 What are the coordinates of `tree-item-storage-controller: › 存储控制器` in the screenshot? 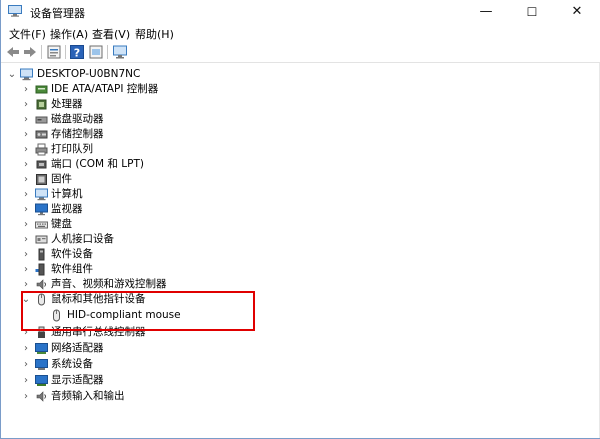 It's located at (151, 134).